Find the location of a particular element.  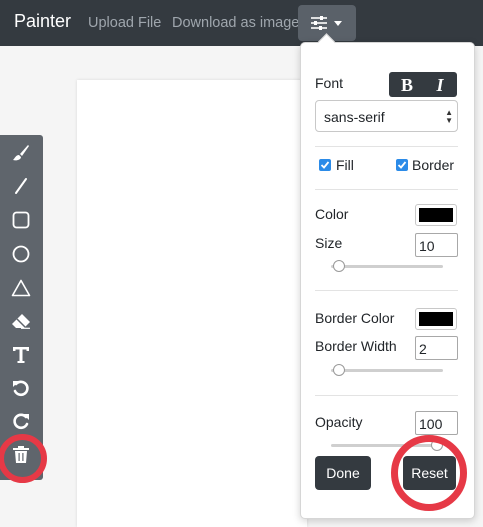

tool-palette is located at coordinates (21, 307).